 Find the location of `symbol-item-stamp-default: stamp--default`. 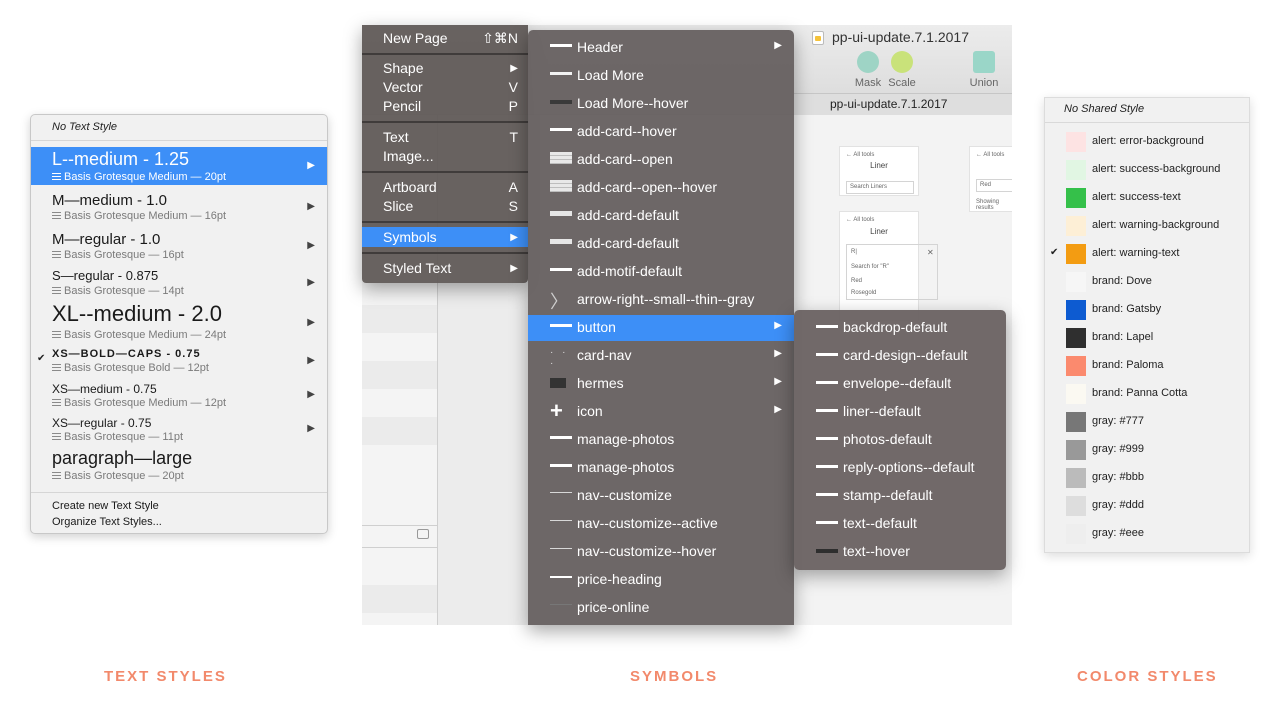

symbol-item-stamp-default: stamp--default is located at coordinates (900, 496).